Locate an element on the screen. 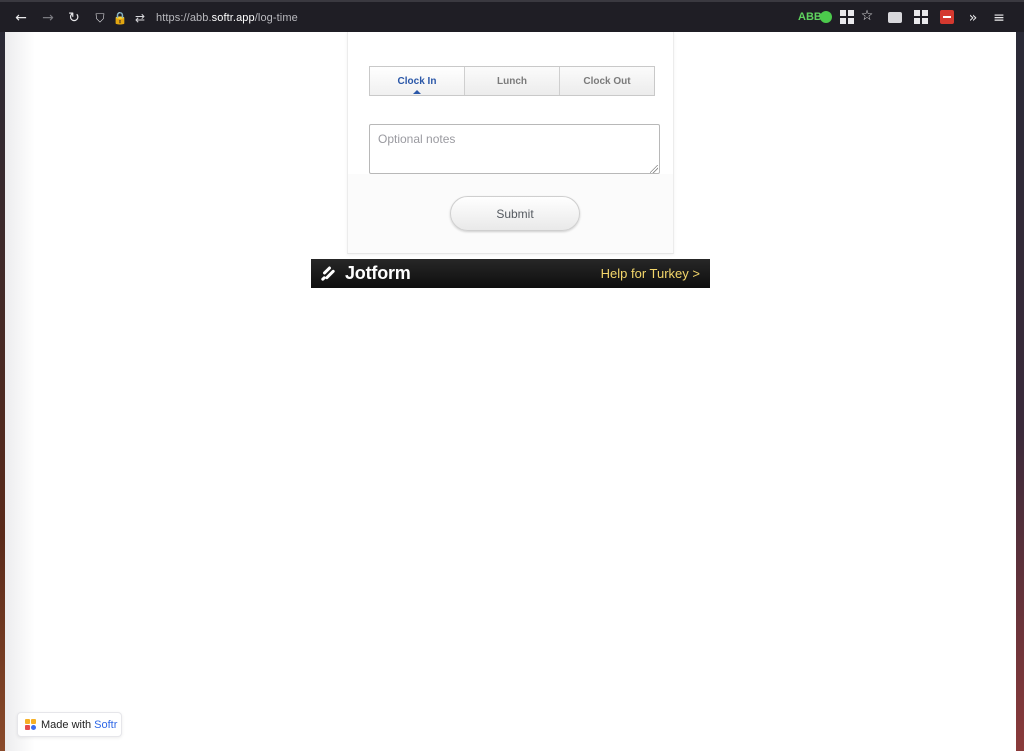  made-with-softr-badge: Made with Softr is located at coordinates (69, 724).